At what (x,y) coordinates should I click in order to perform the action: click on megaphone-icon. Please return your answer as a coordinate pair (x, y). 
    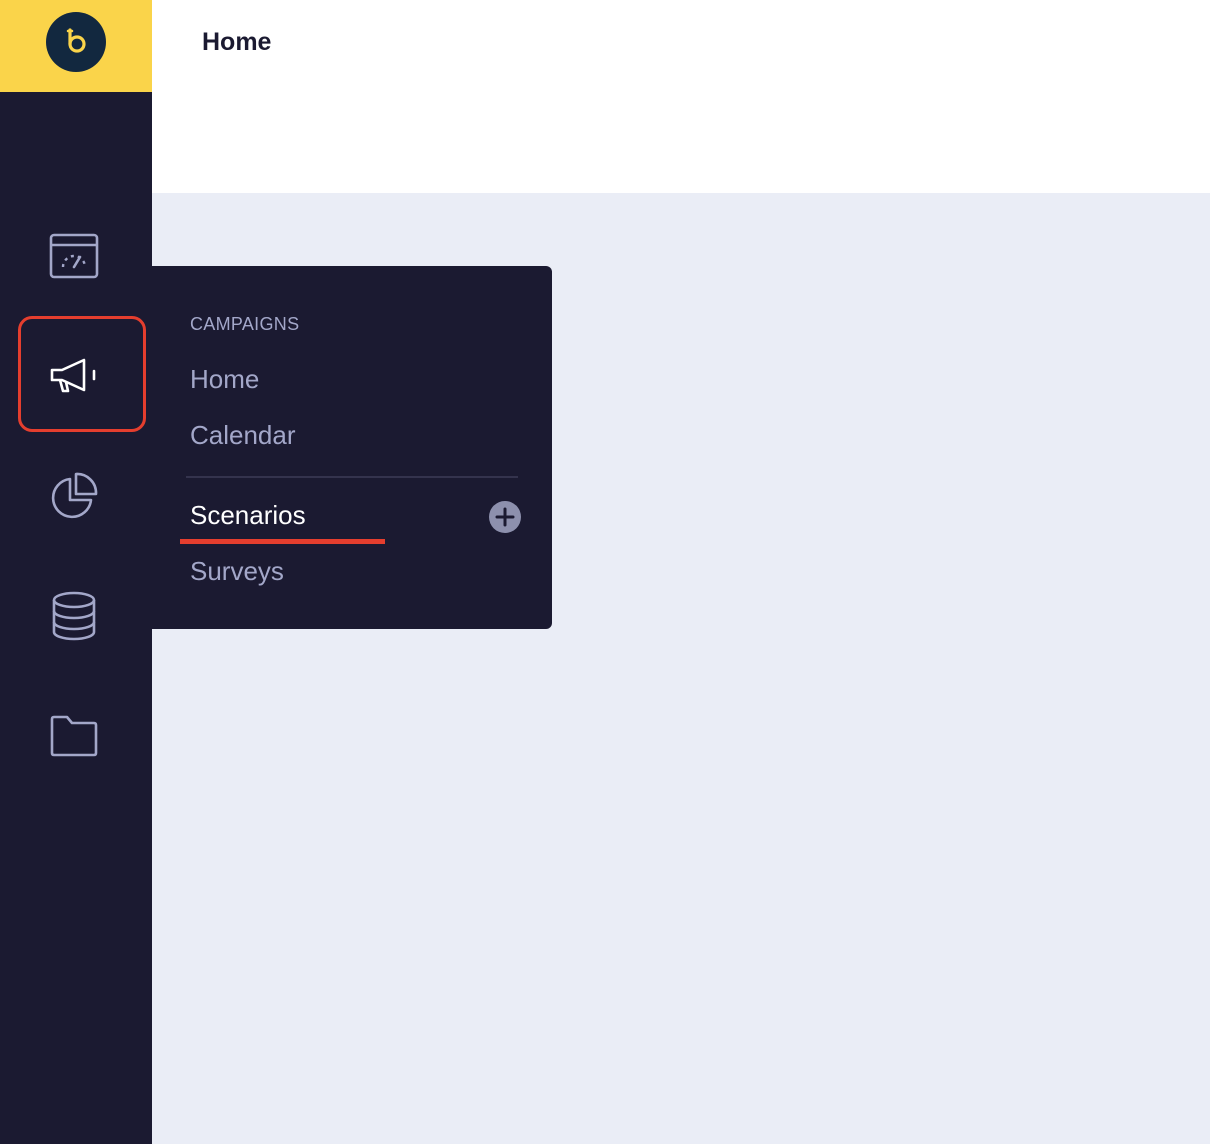
    Looking at the image, I should click on (74, 376).